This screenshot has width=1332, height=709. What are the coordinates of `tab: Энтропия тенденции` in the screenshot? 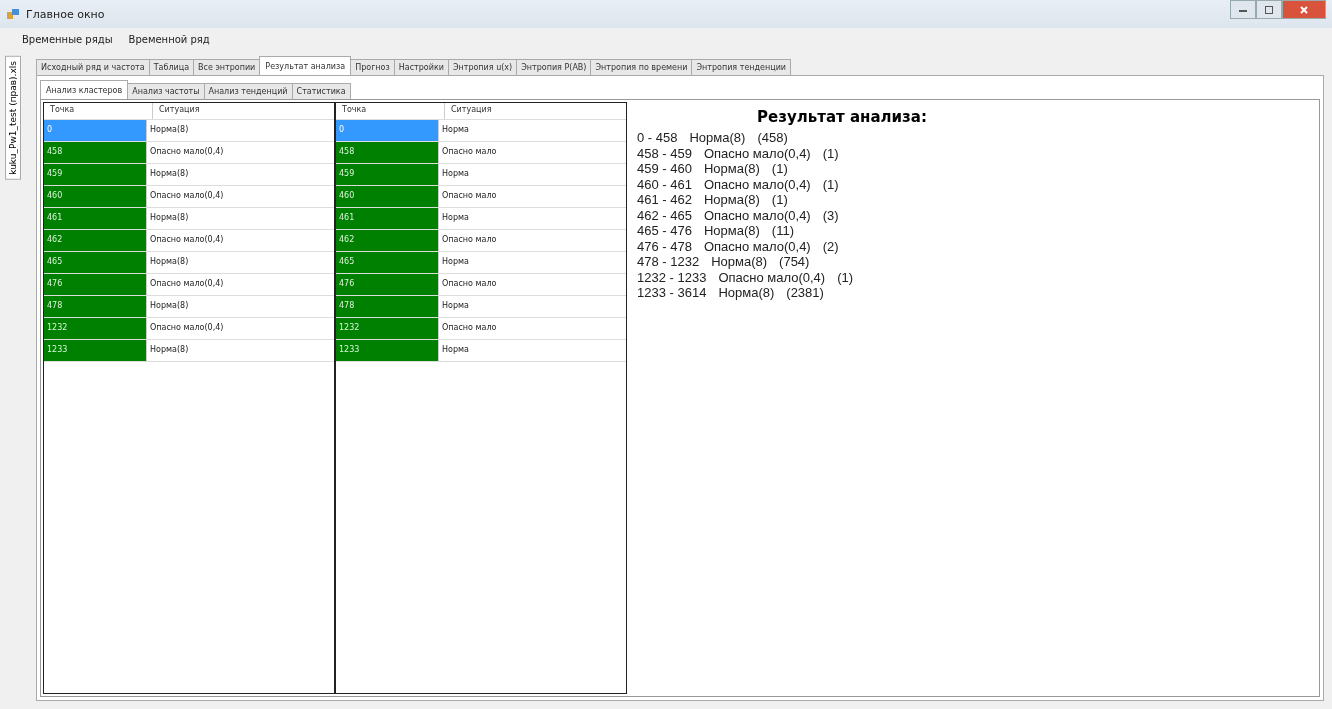 It's located at (741, 67).